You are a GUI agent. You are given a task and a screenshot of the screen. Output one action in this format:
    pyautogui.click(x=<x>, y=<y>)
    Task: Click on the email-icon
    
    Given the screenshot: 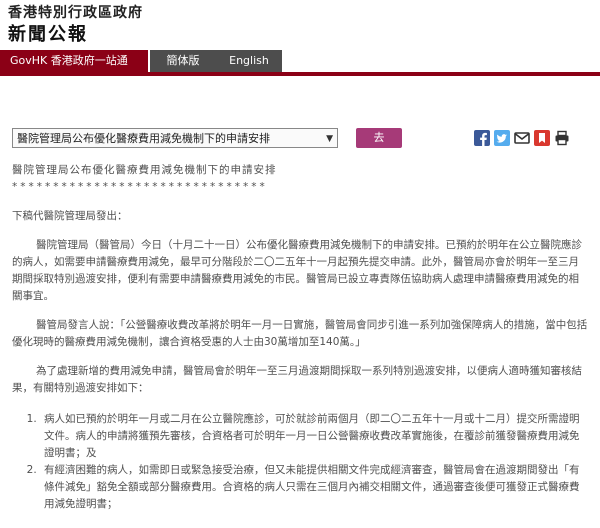 What is the action you would take?
    pyautogui.click(x=522, y=138)
    